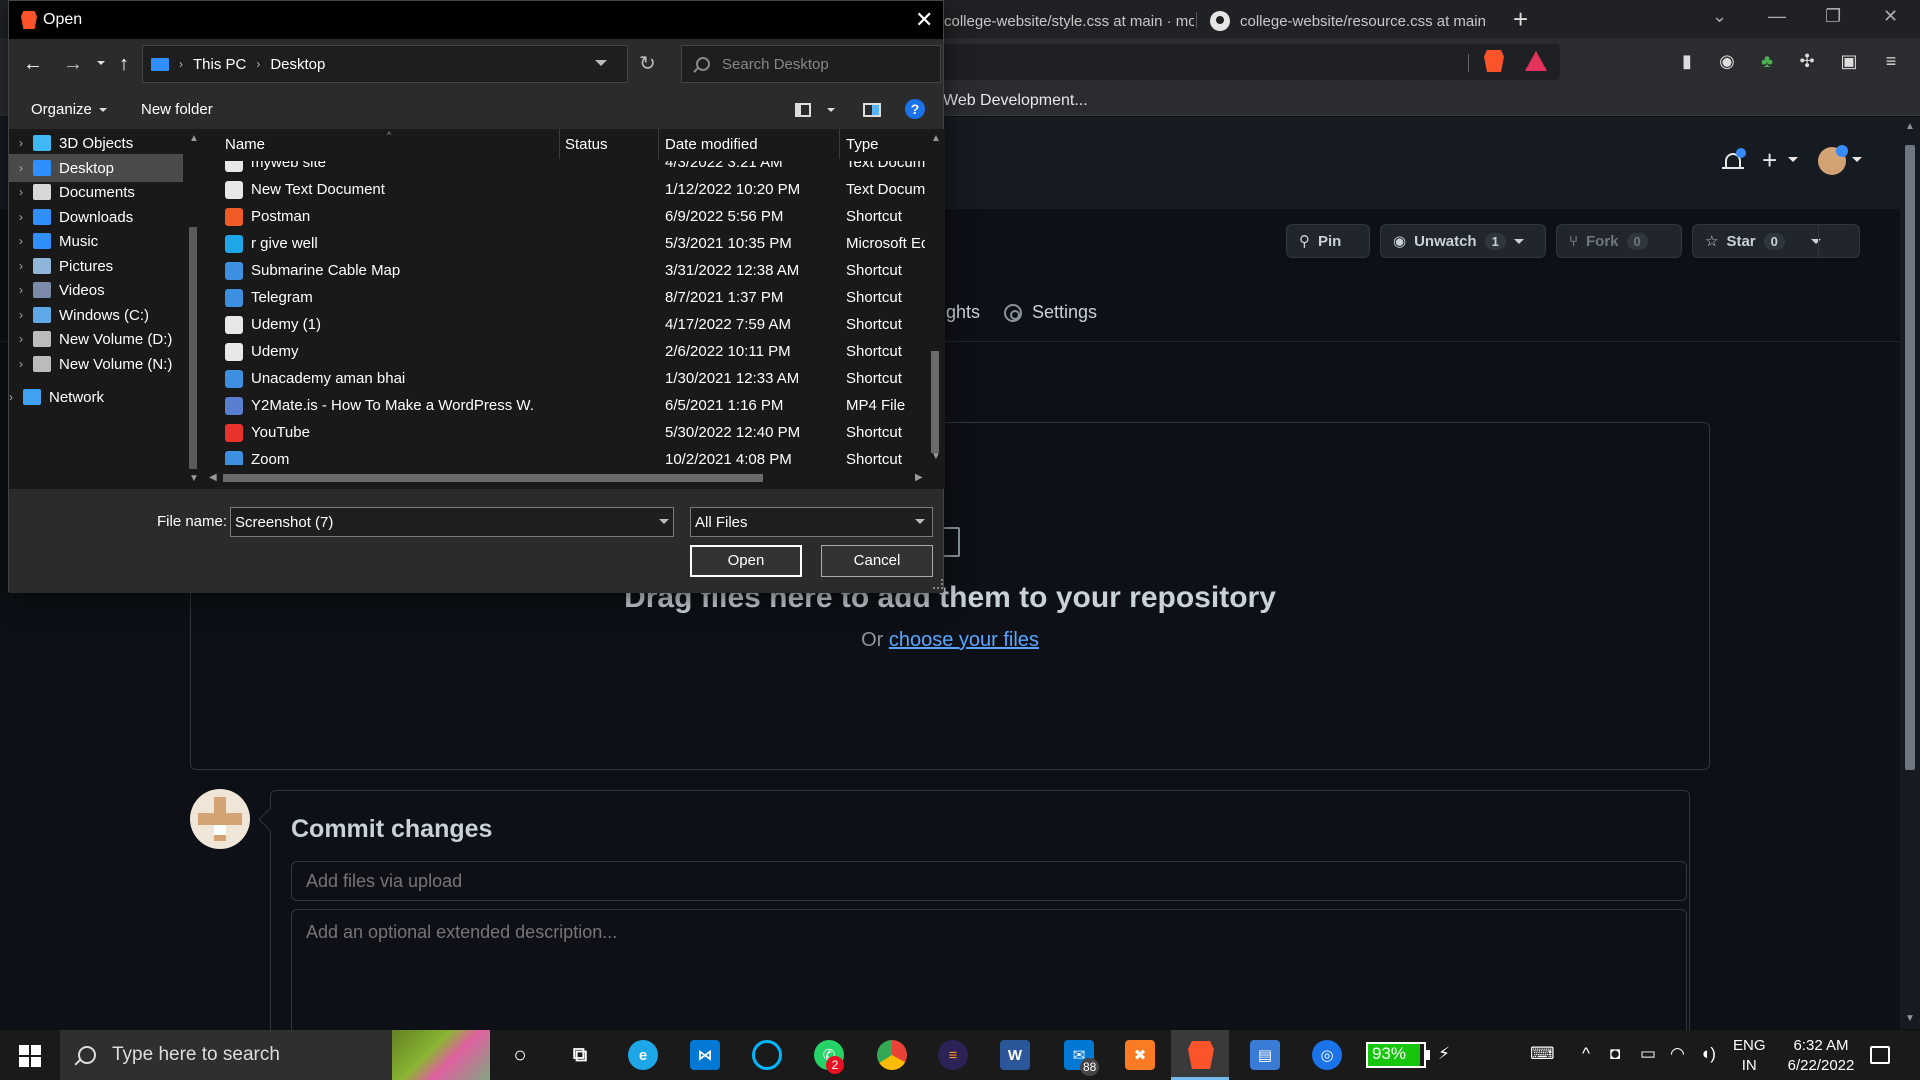  Describe the element at coordinates (564, 351) in the screenshot. I see `file-row: Udemy 2/6/2022 10:11 PM Shortcut` at that location.